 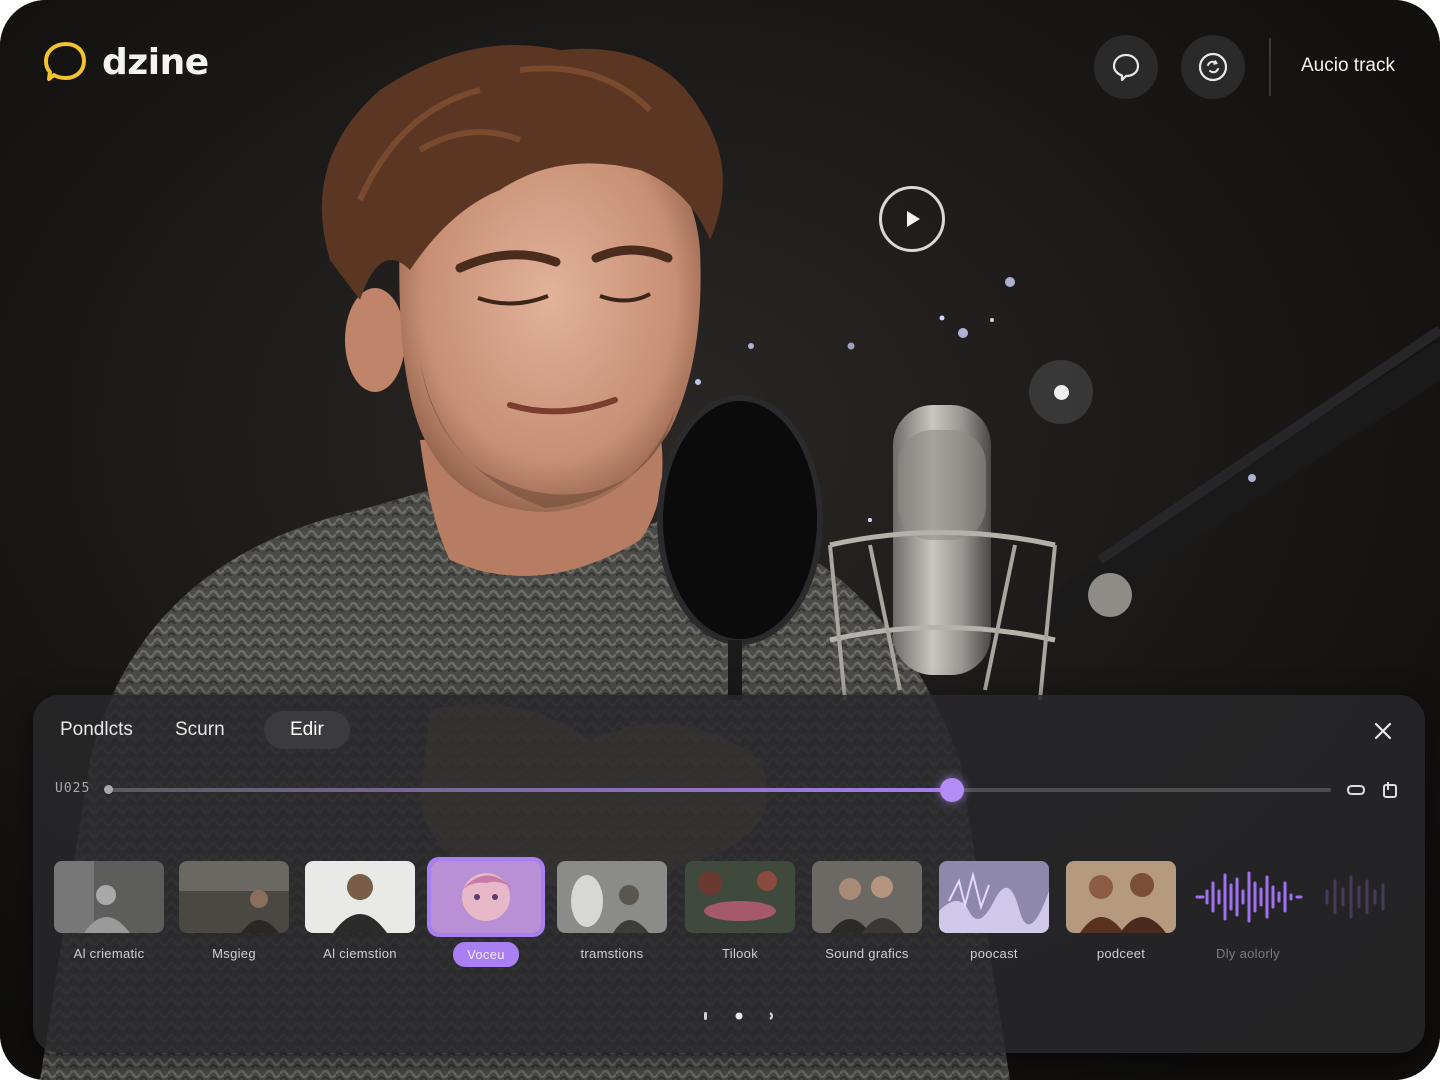 I want to click on clip-item: Dly aolorly, so click(x=1248, y=911).